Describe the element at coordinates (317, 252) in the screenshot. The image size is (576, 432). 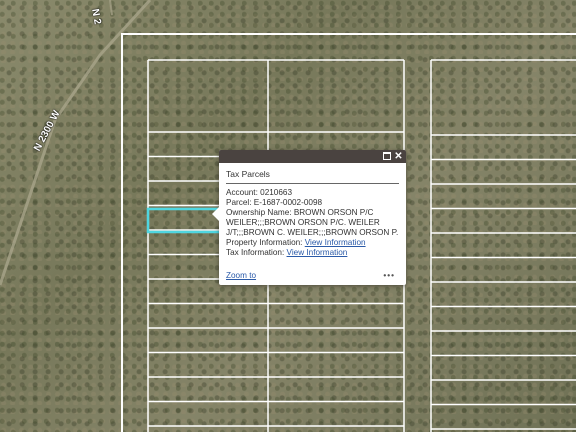
I see `tax-info-link: View Information` at that location.